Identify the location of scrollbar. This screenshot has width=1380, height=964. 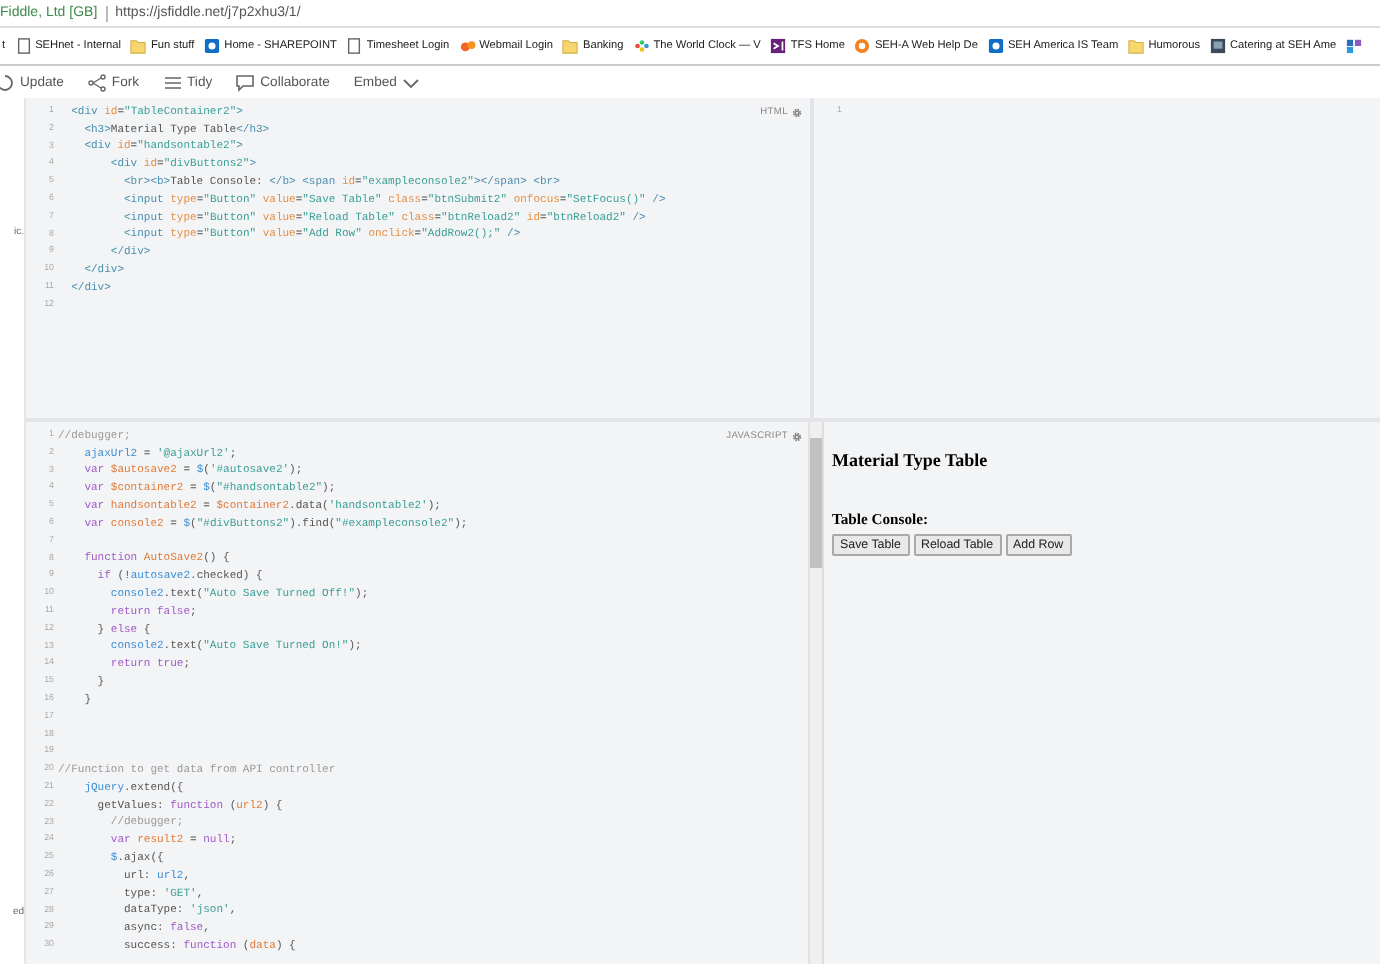
(815, 693).